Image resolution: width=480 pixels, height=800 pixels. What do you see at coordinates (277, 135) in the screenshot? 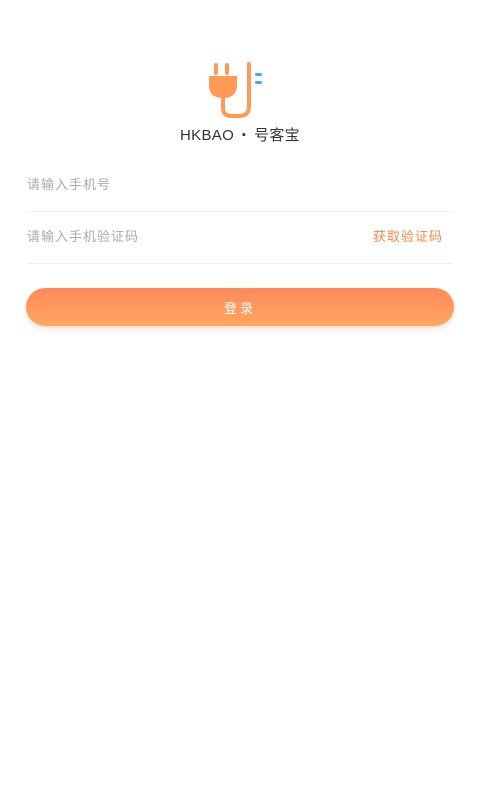
I see `brand-name-cn: 号客宝` at bounding box center [277, 135].